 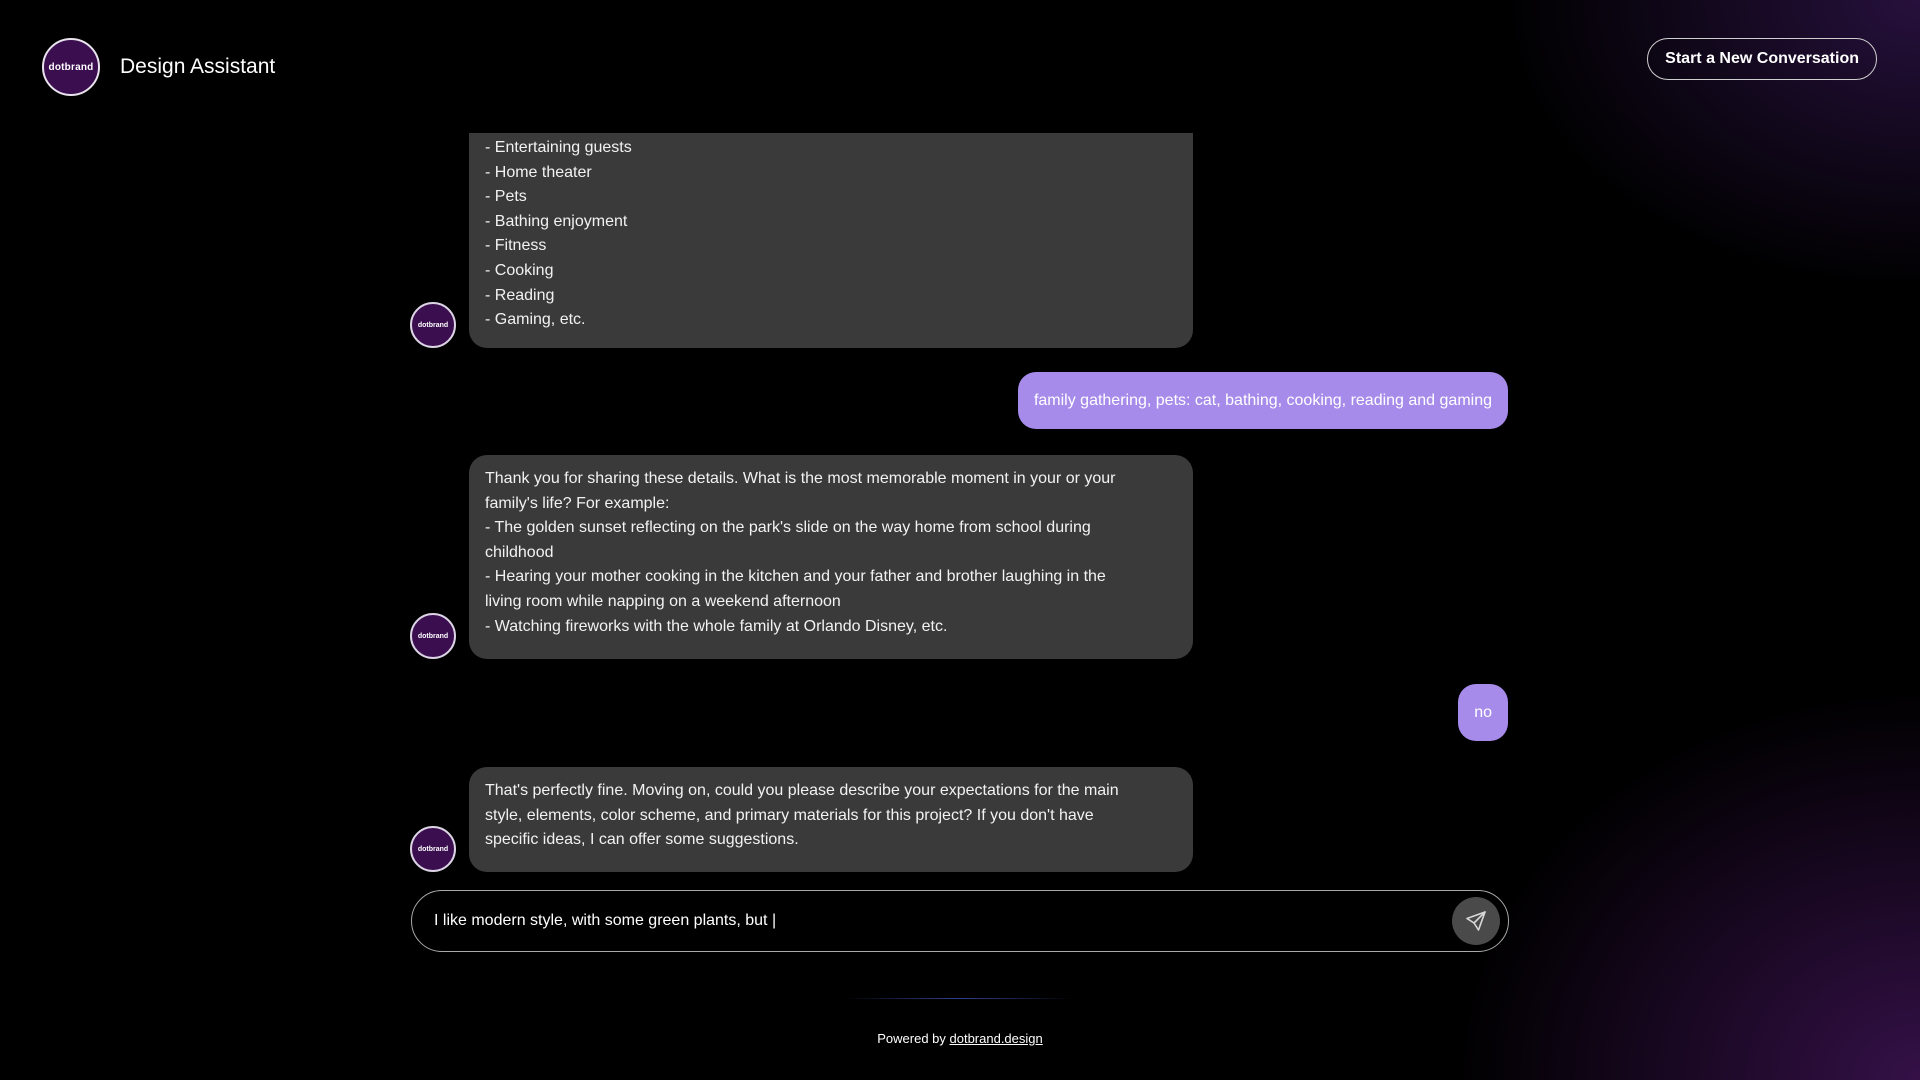 What do you see at coordinates (577, 503) in the screenshot?
I see `message-line: family's life? For example:` at bounding box center [577, 503].